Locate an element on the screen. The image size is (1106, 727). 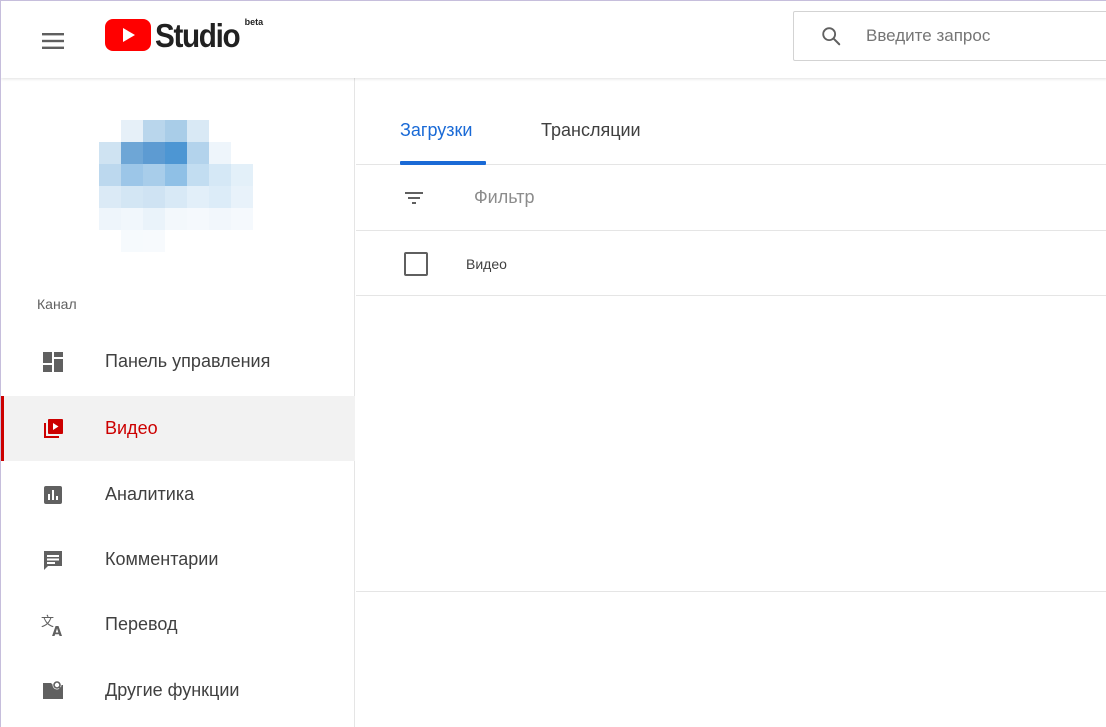
sidebar-item-label: Перевод is located at coordinates (141, 624).